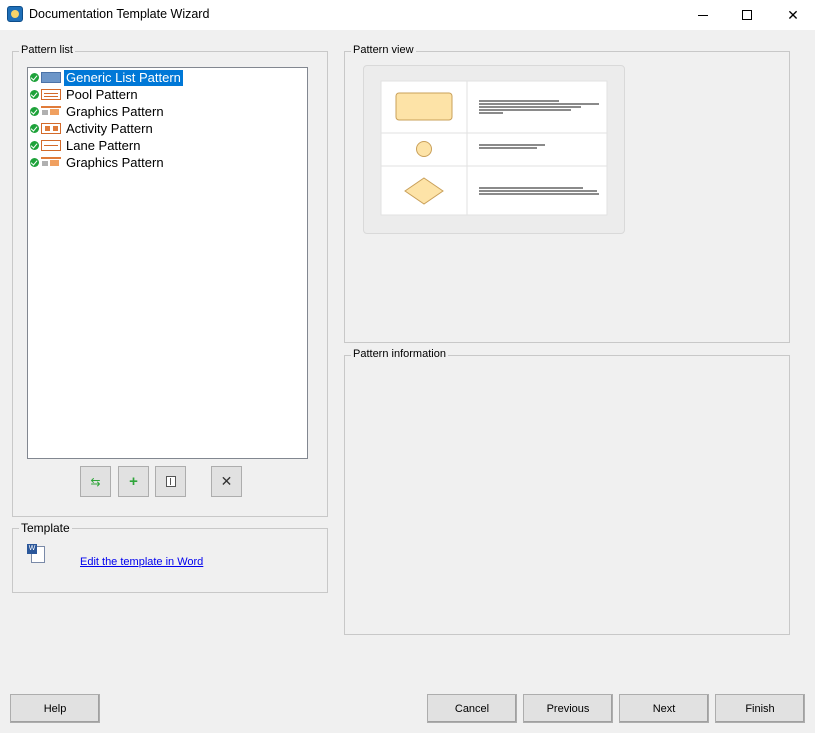  What do you see at coordinates (102, 94) in the screenshot?
I see `list-item-label: Pool Pattern` at bounding box center [102, 94].